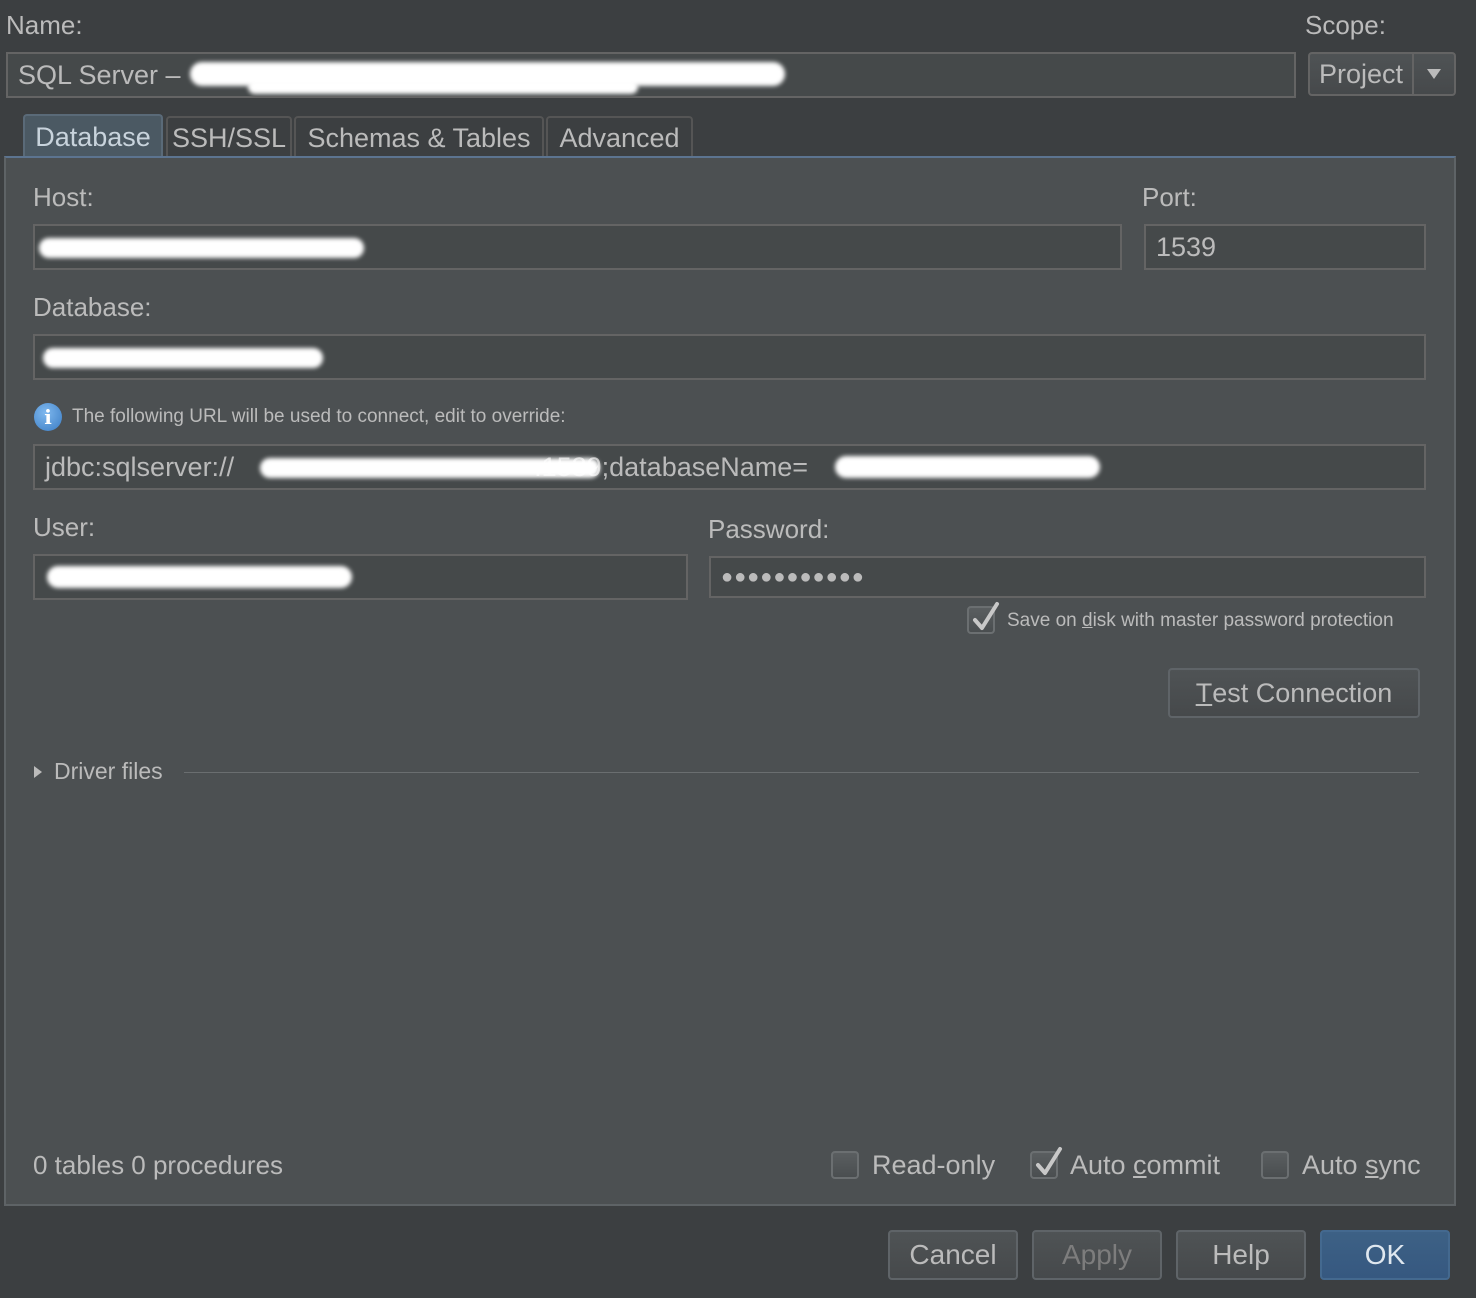 This screenshot has width=1476, height=1298. I want to click on save-on-disk-label-mnemonic: d, so click(1087, 620).